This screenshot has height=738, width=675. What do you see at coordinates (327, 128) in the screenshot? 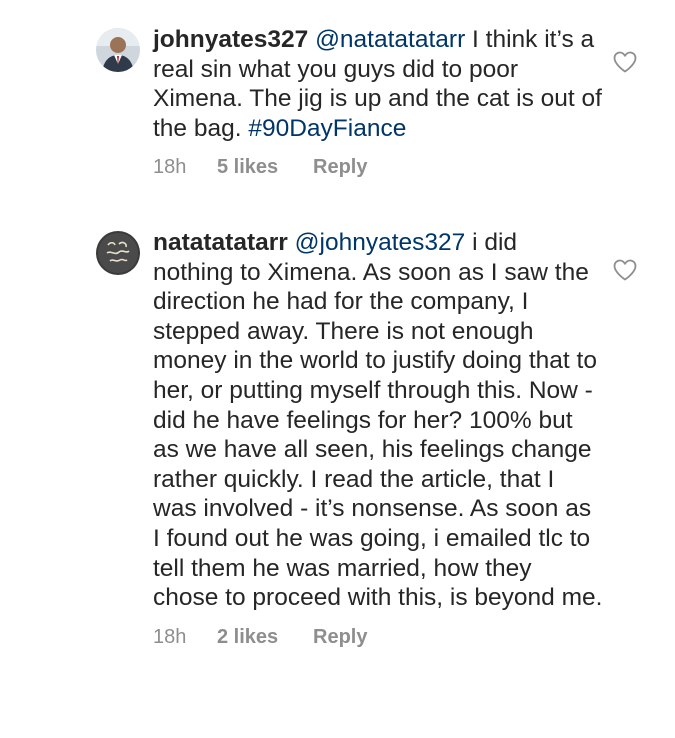
I see `comment-hashtag: #90DayFiance` at bounding box center [327, 128].